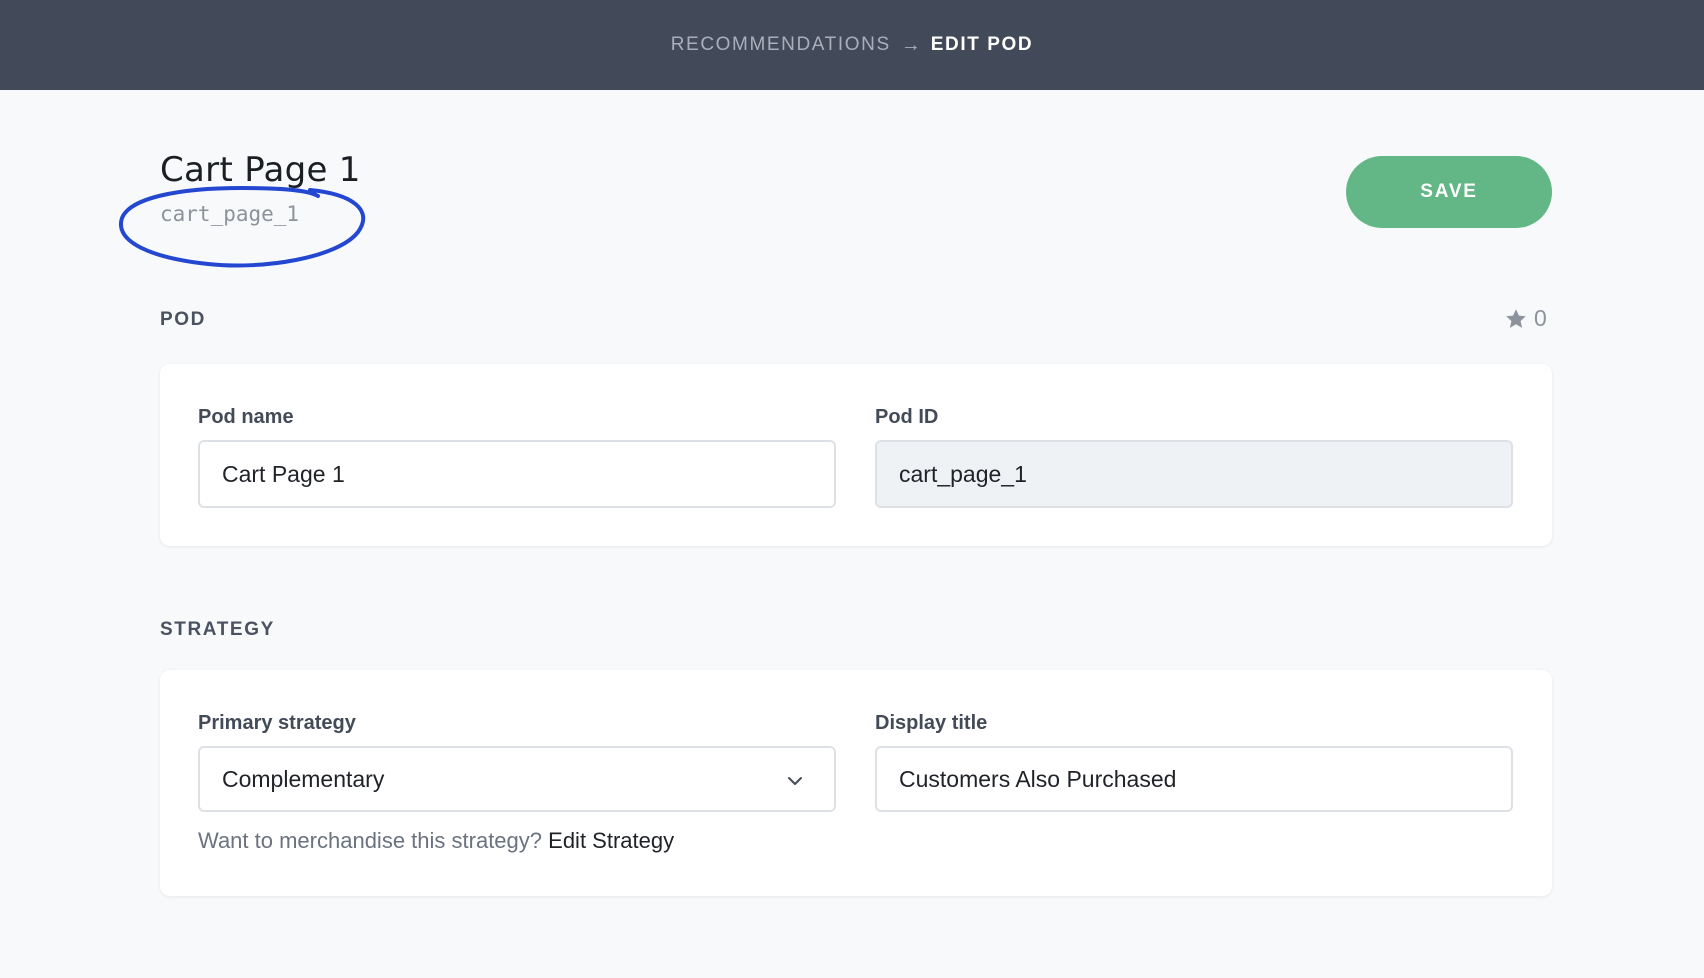  I want to click on breadcrumb-arrow: →, so click(910, 44).